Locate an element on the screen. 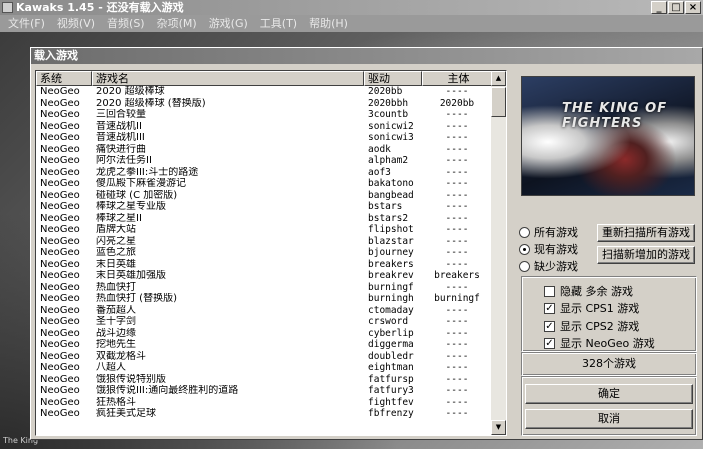  column-driver: 驱动 is located at coordinates (393, 78).